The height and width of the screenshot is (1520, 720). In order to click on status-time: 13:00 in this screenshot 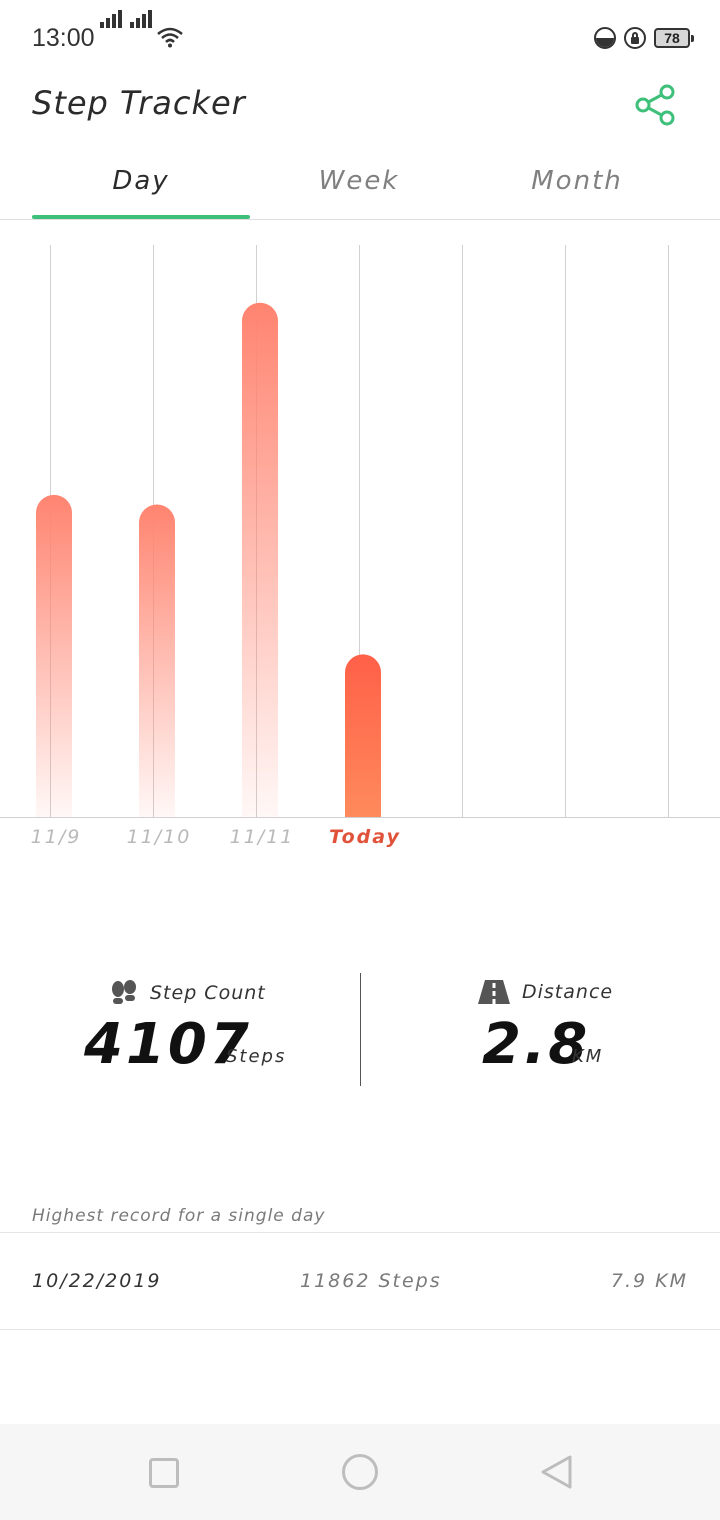, I will do `click(63, 38)`.